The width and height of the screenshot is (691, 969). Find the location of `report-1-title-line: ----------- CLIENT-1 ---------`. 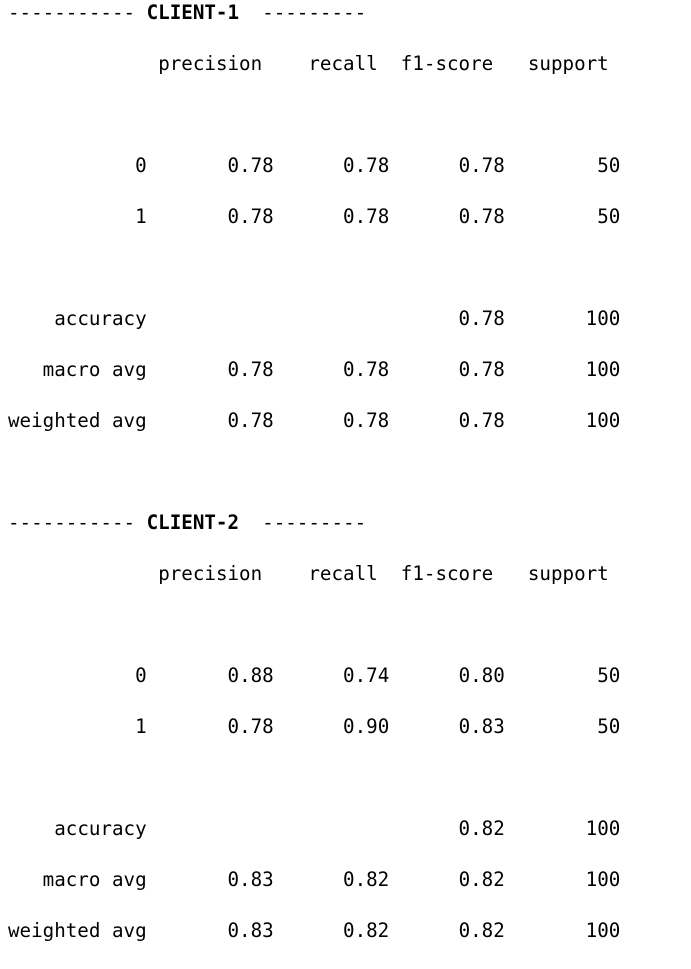

report-1-title-line: ----------- CLIENT-1 --------- is located at coordinates (187, 12).